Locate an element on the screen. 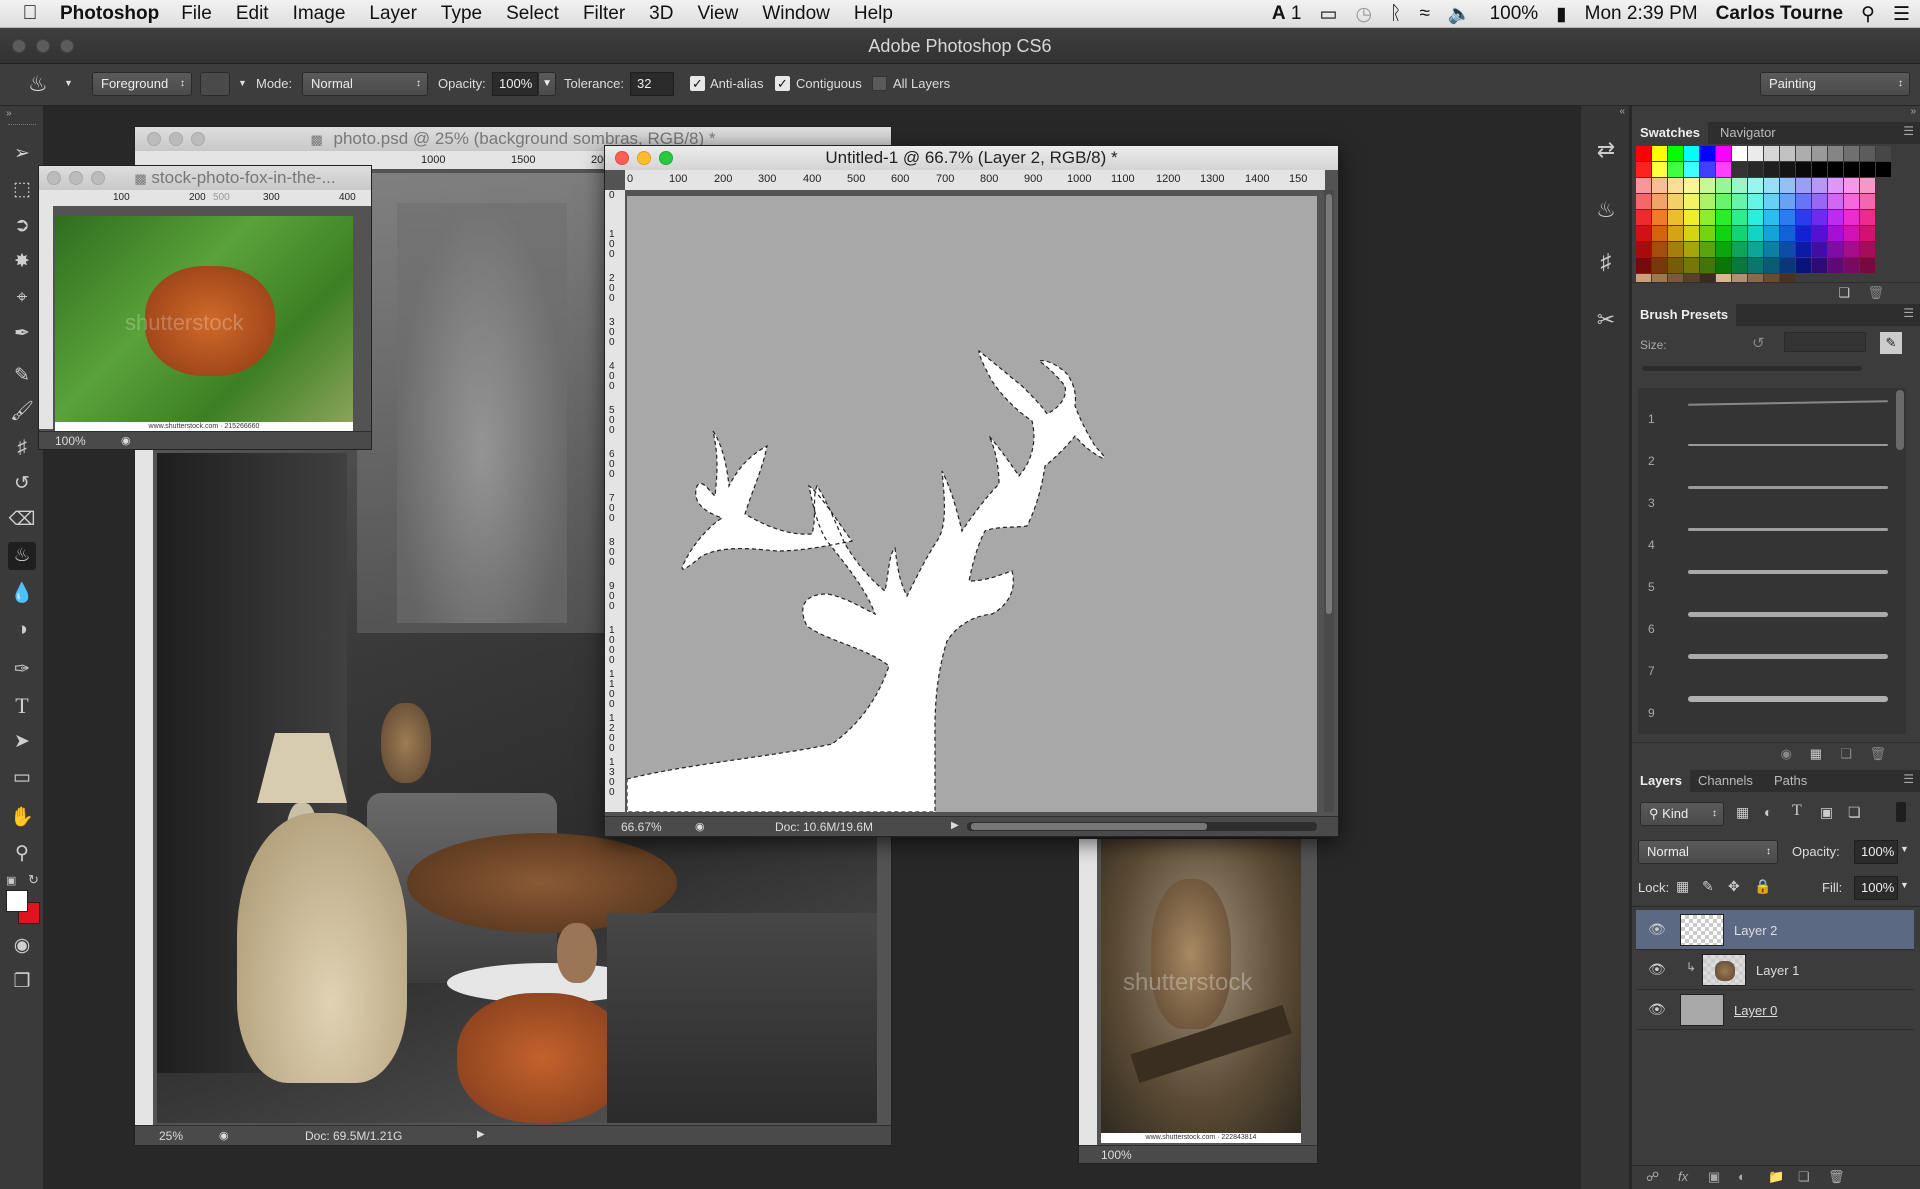 The height and width of the screenshot is (1189, 1920). layer-opacity-input: 100% is located at coordinates (1876, 852).